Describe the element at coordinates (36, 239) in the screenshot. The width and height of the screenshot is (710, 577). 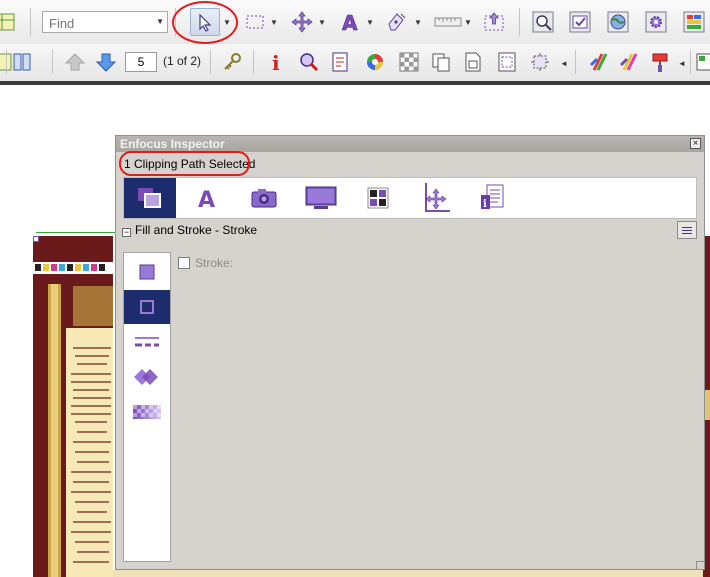
I see `path-handle` at that location.